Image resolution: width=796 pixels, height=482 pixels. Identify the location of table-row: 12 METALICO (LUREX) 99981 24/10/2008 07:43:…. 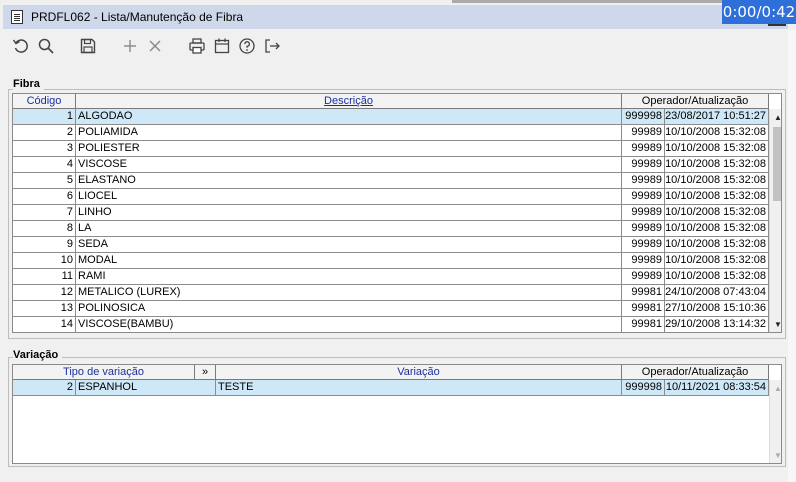
(391, 293).